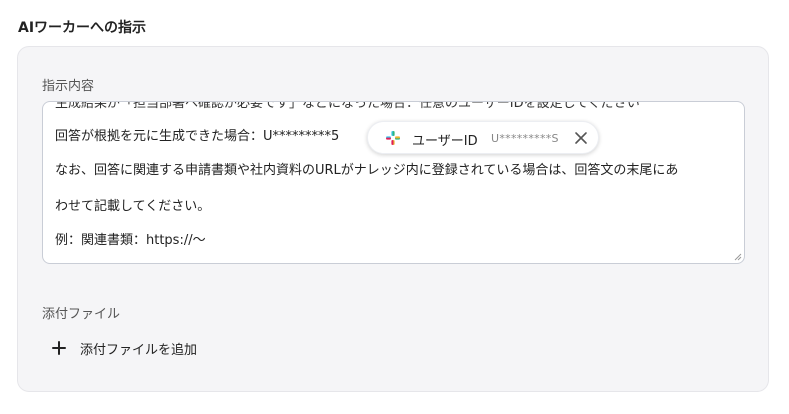 This screenshot has width=789, height=414. I want to click on slack-icon, so click(393, 138).